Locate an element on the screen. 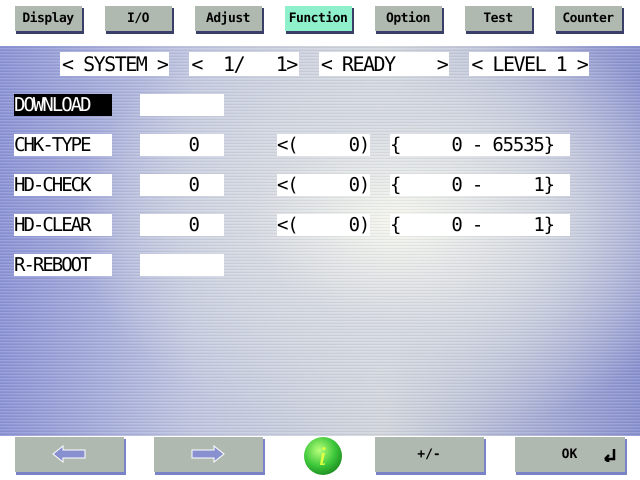 This screenshot has width=640, height=480. tab: Display is located at coordinates (48, 18).